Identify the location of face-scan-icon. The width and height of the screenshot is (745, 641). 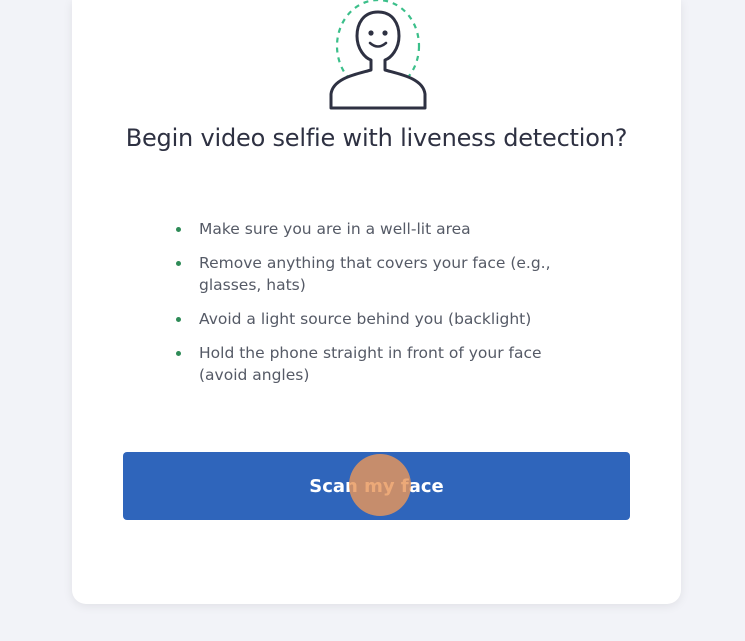
(378, 55).